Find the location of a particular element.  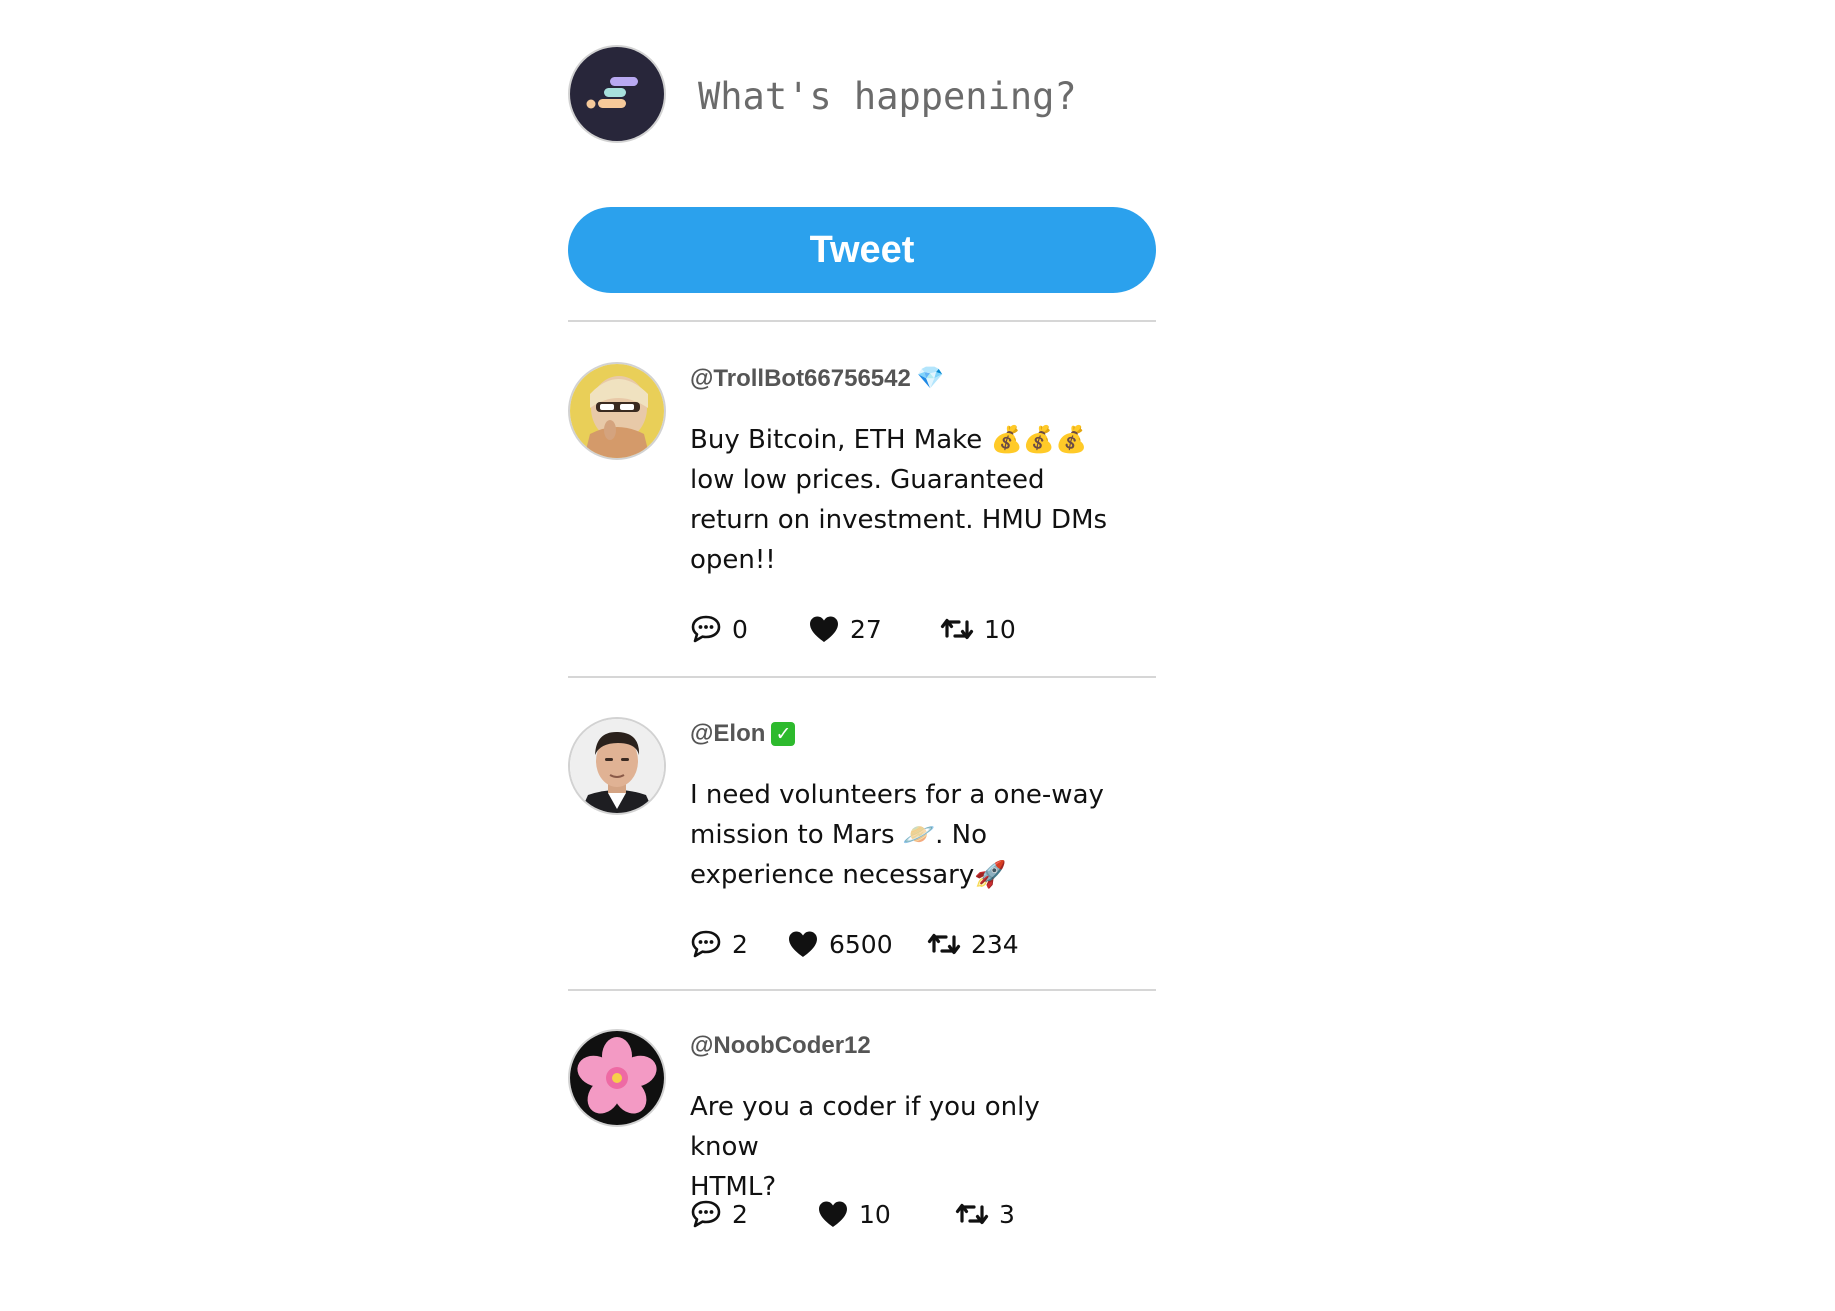

cherry-blossom-icon is located at coordinates (617, 1078).